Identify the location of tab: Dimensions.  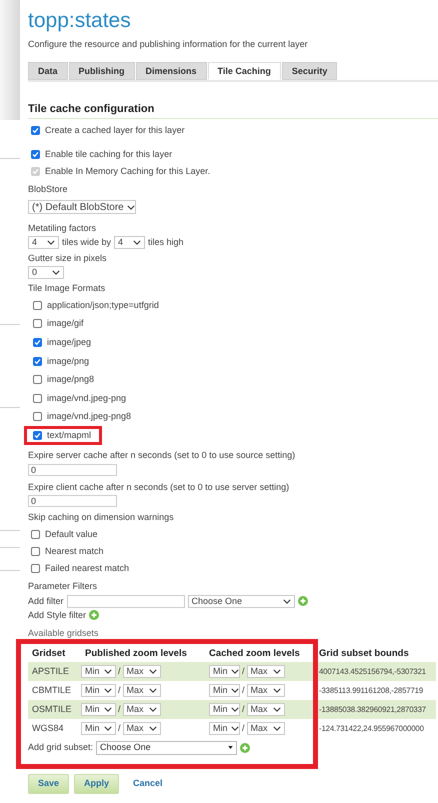
(171, 71).